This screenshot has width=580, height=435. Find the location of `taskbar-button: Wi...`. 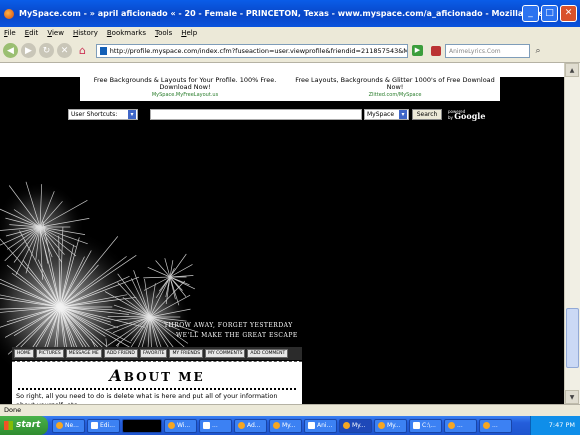

taskbar-button: Wi... is located at coordinates (180, 425).